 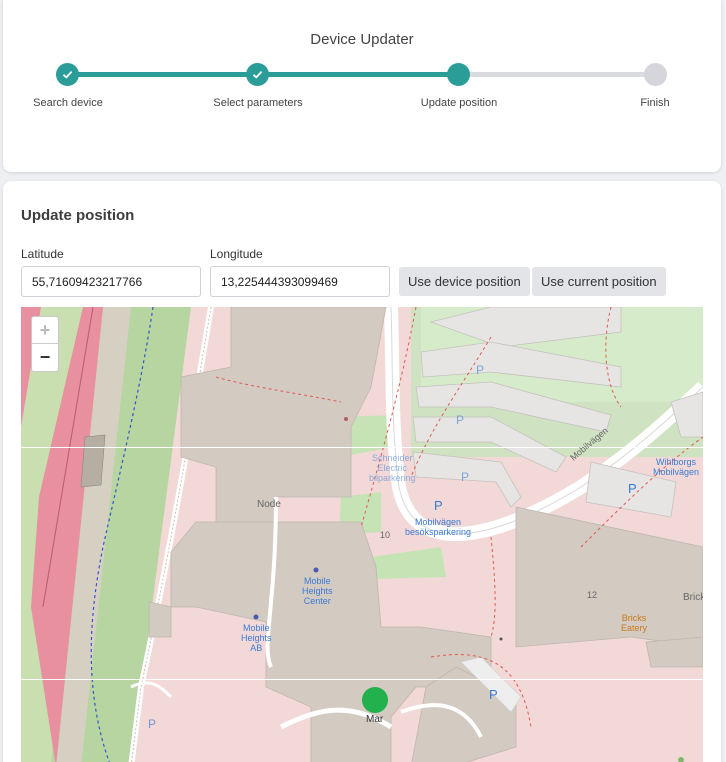 What do you see at coordinates (68, 103) in the screenshot?
I see `step-label-search-device: Search device` at bounding box center [68, 103].